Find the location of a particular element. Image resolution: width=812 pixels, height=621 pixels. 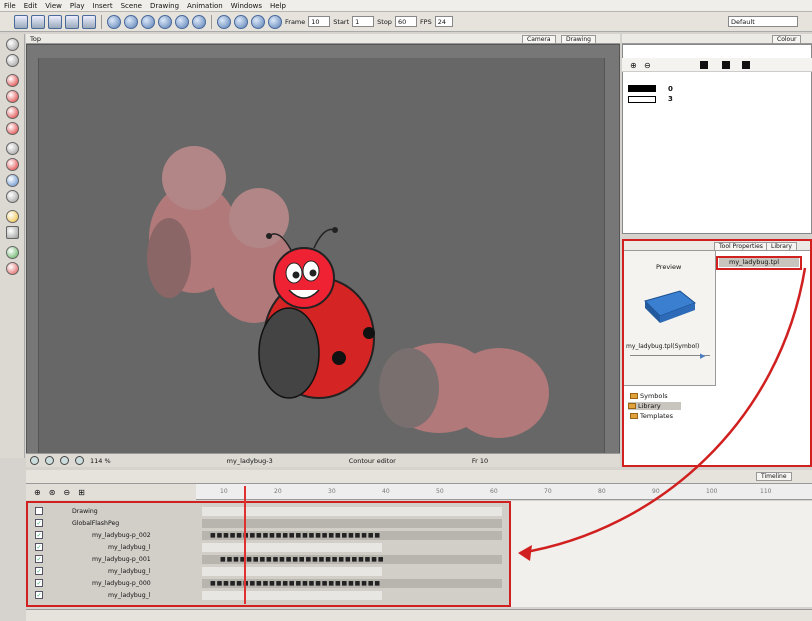

onion-skin-icon is located at coordinates (49, 460).